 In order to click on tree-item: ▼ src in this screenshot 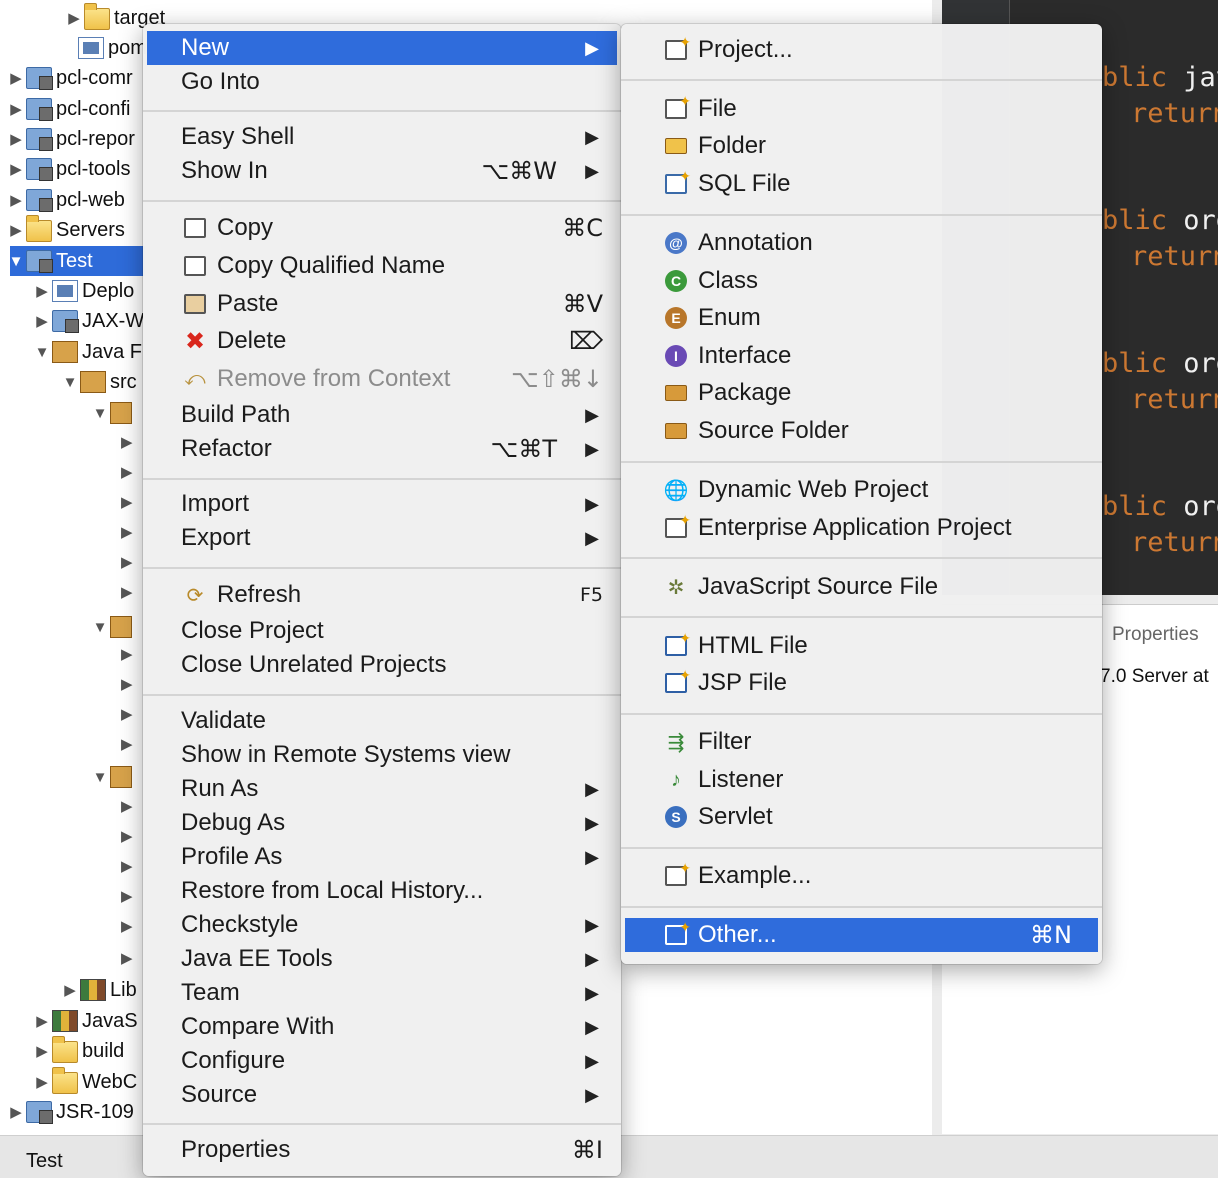, I will do `click(99, 382)`.